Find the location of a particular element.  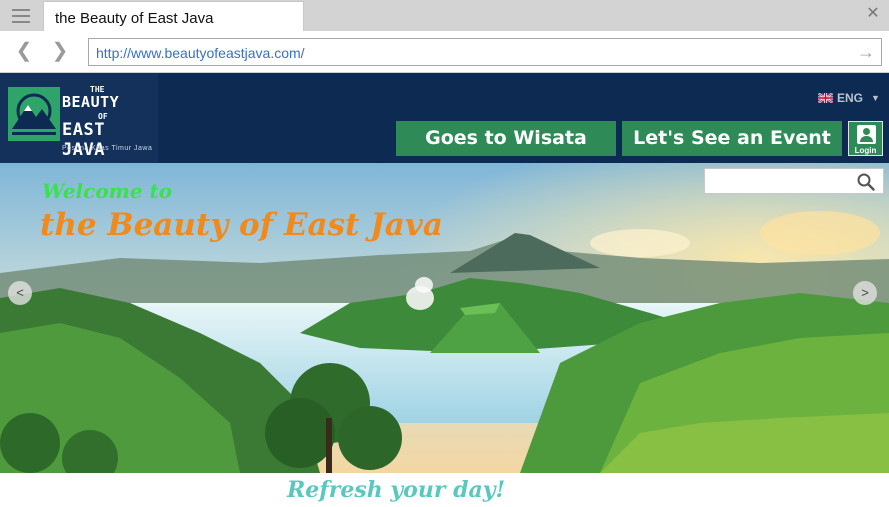

logo-text-beauty: BEAUTY is located at coordinates (91, 102).